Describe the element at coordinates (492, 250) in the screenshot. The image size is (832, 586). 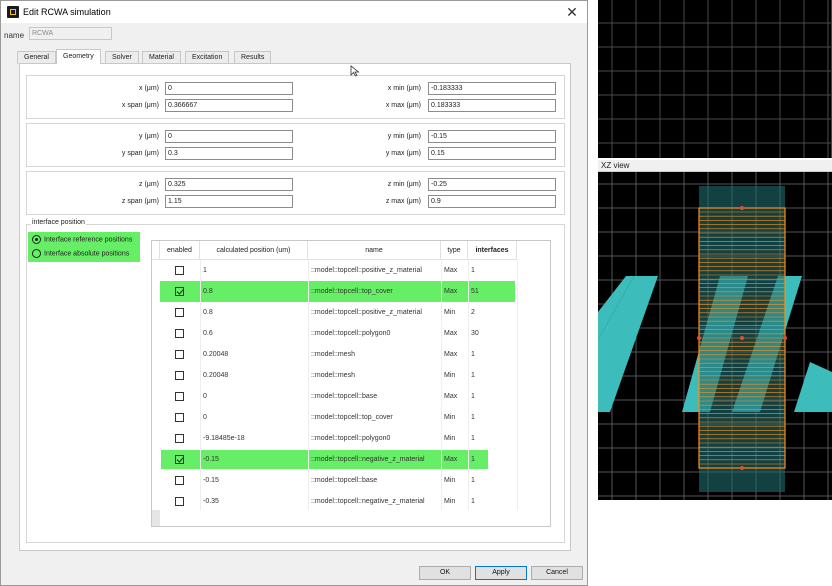
I see `col-interfaces: interfaces` at that location.